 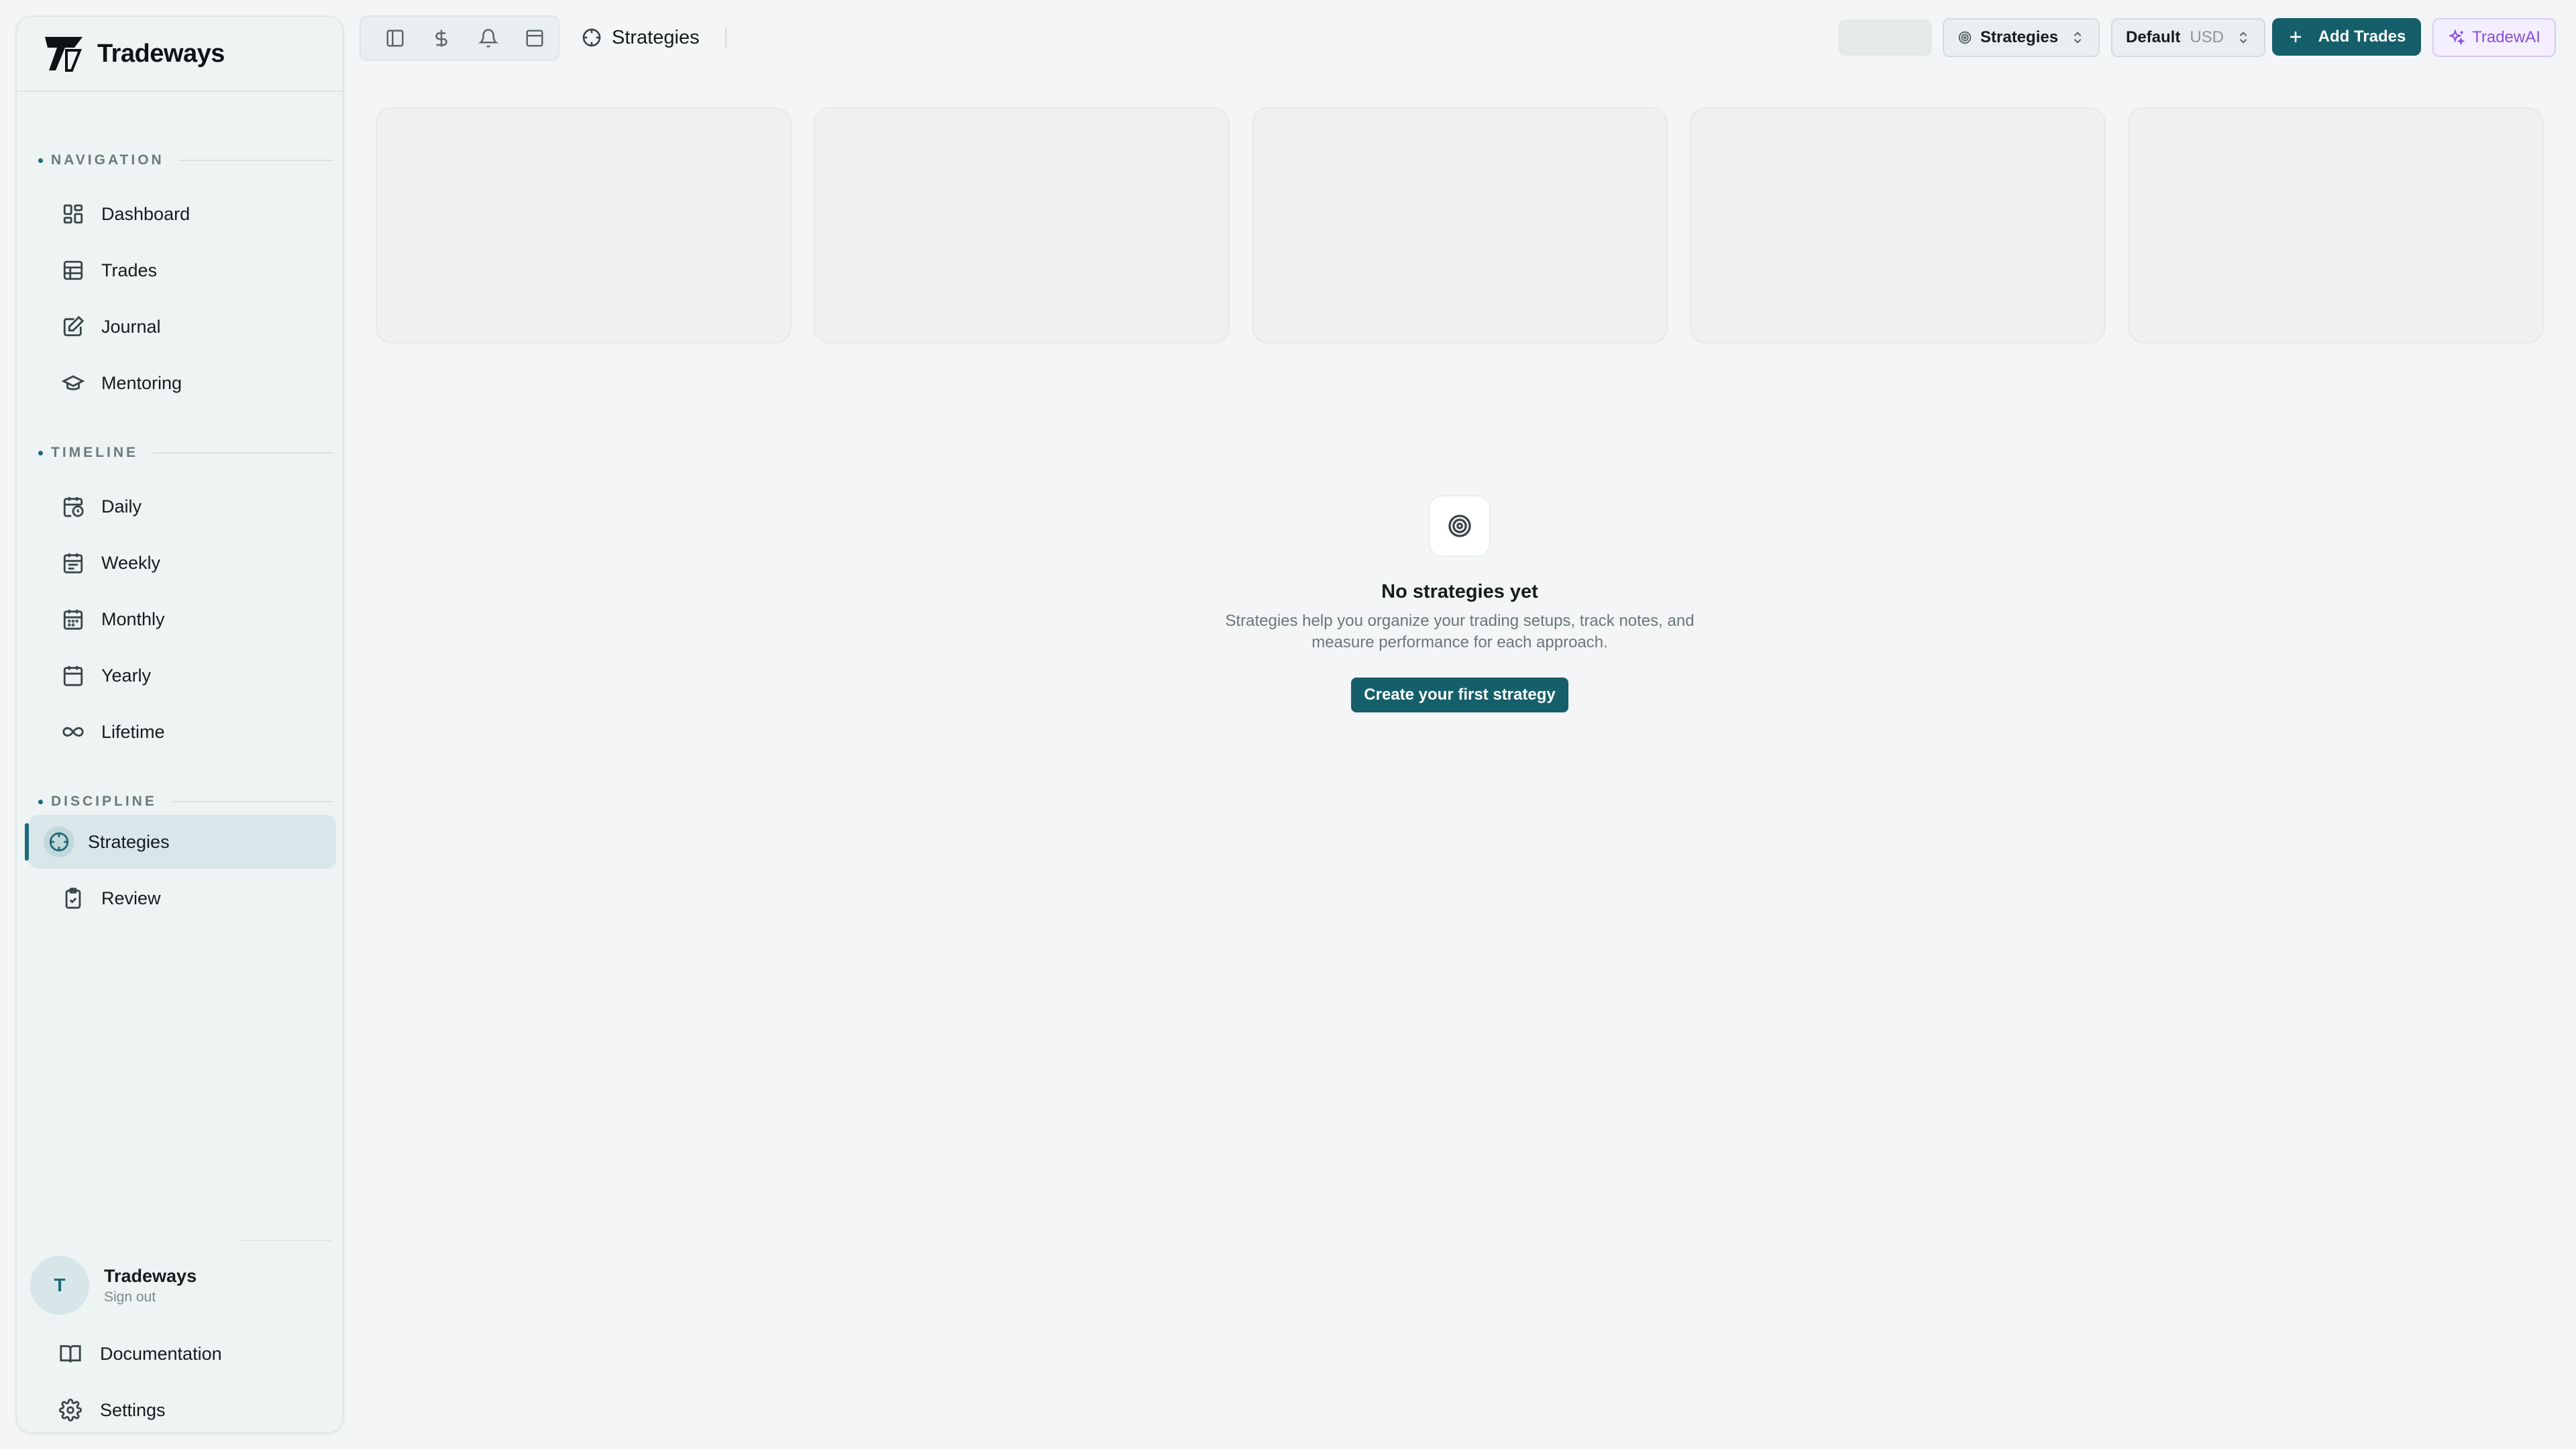 I want to click on sidebar-toggle-button, so click(x=395, y=38).